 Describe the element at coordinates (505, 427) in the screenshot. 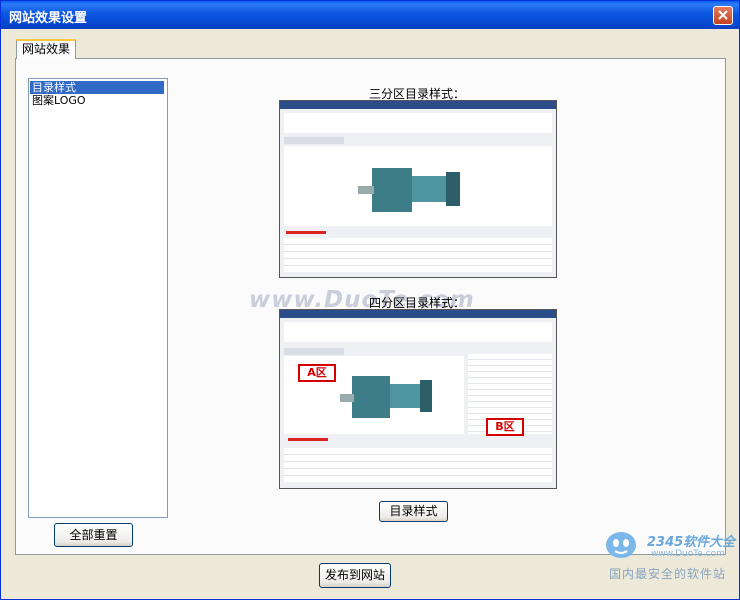

I see `zone-b-label: B区` at that location.